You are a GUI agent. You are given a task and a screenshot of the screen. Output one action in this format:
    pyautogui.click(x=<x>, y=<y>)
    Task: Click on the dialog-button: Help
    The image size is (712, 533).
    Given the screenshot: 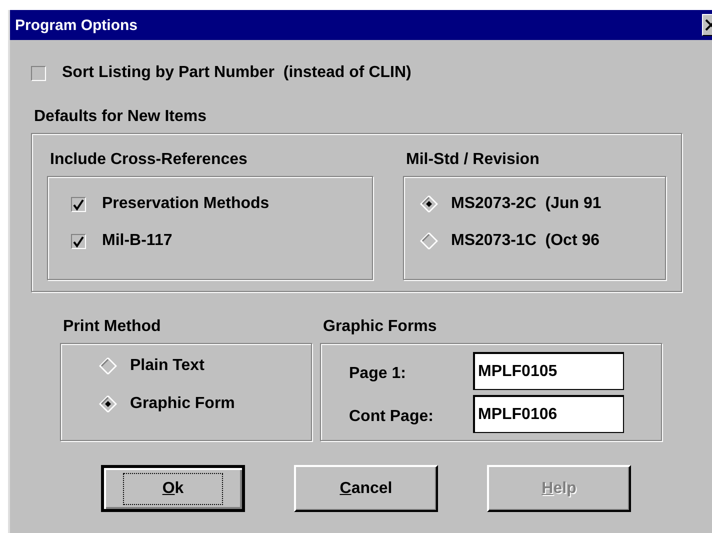 What is the action you would take?
    pyautogui.click(x=559, y=488)
    